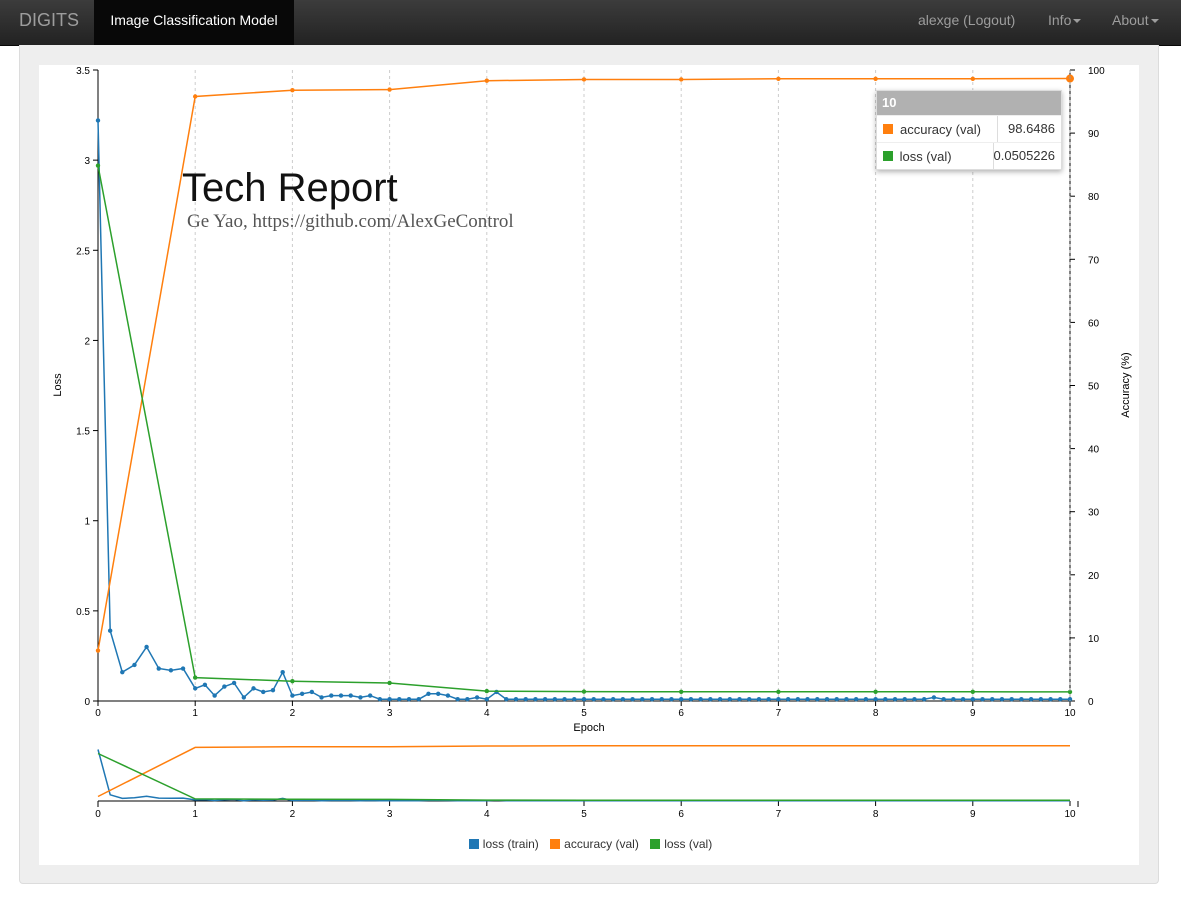  Describe the element at coordinates (87, 161) in the screenshot. I see `y-tick-label: 3` at that location.